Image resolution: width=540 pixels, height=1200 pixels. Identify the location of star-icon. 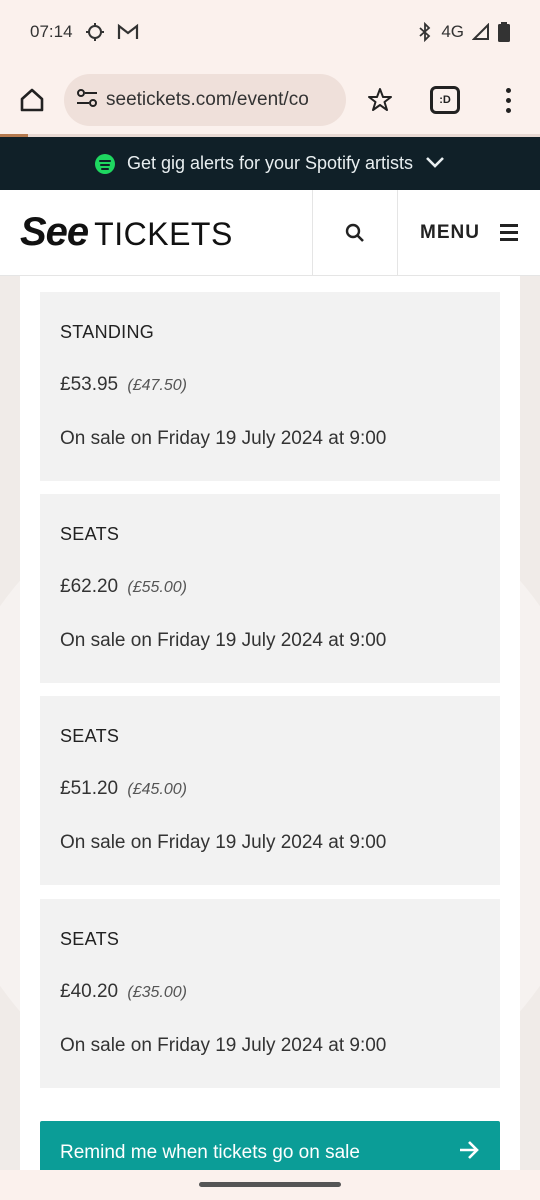
(380, 99).